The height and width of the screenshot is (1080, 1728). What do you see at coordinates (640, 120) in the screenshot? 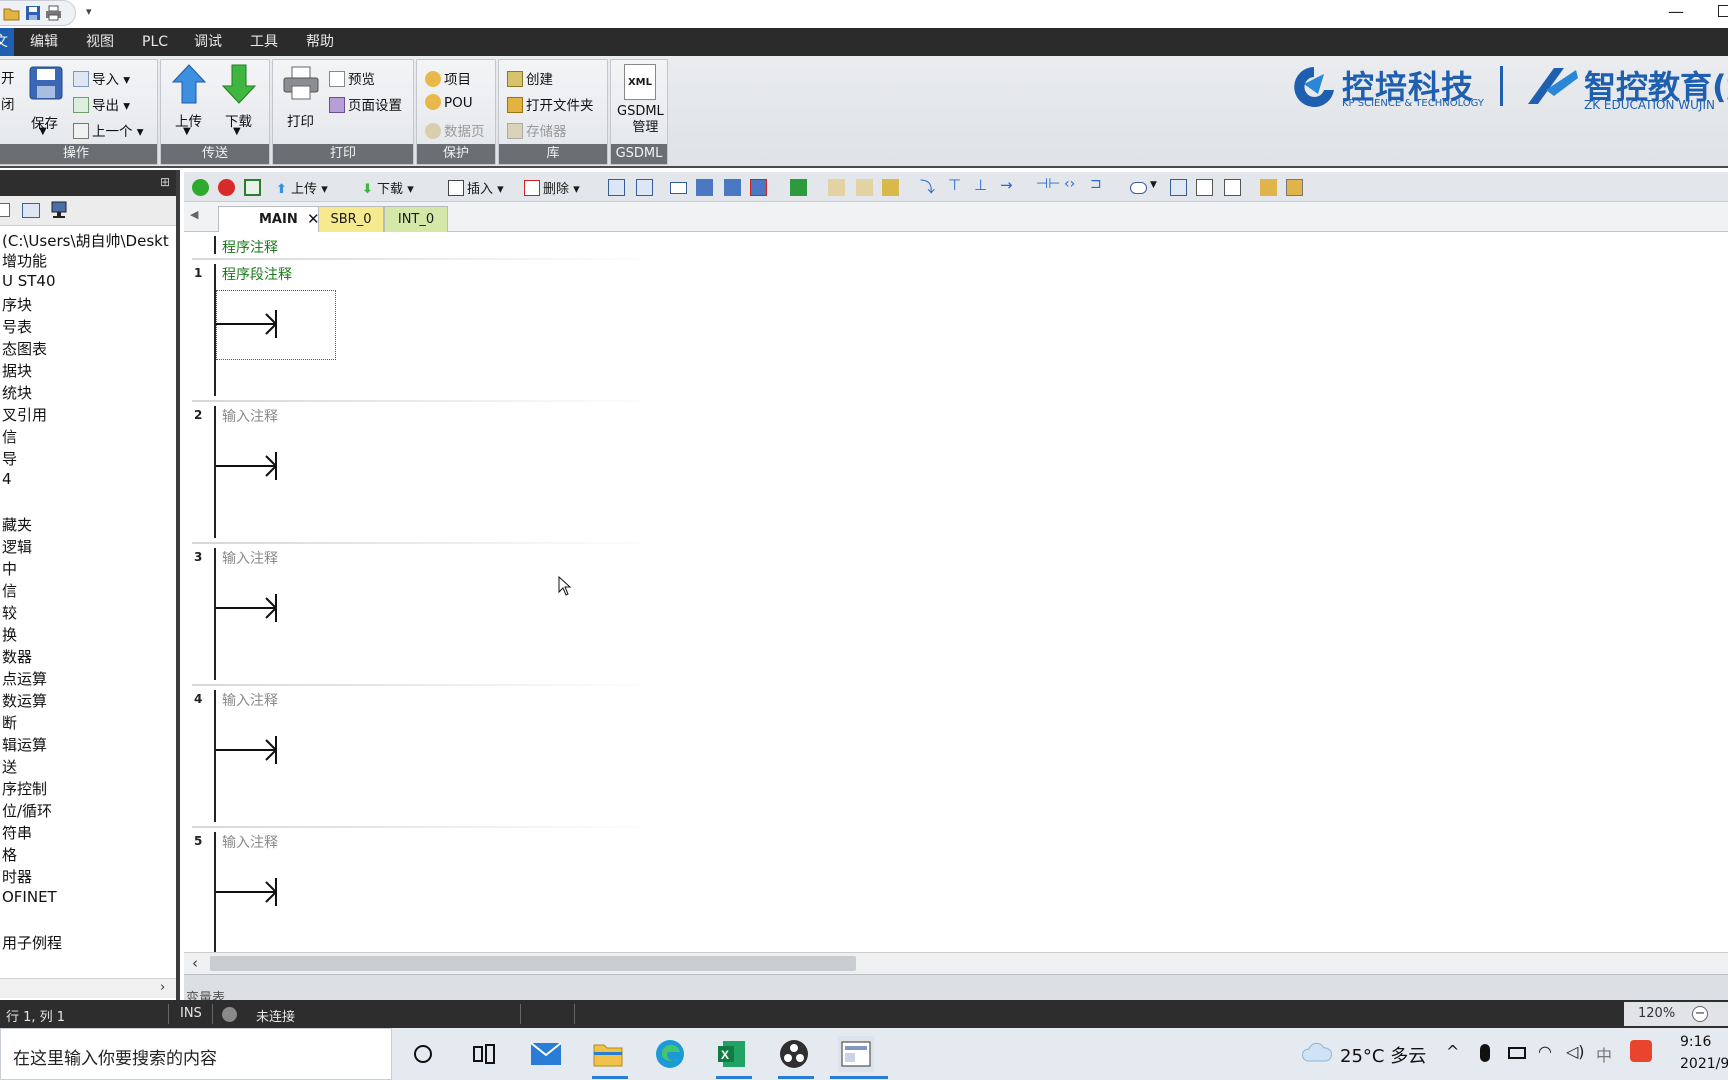
I see `gsdml-manage-button: GSDML 管理` at bounding box center [640, 120].